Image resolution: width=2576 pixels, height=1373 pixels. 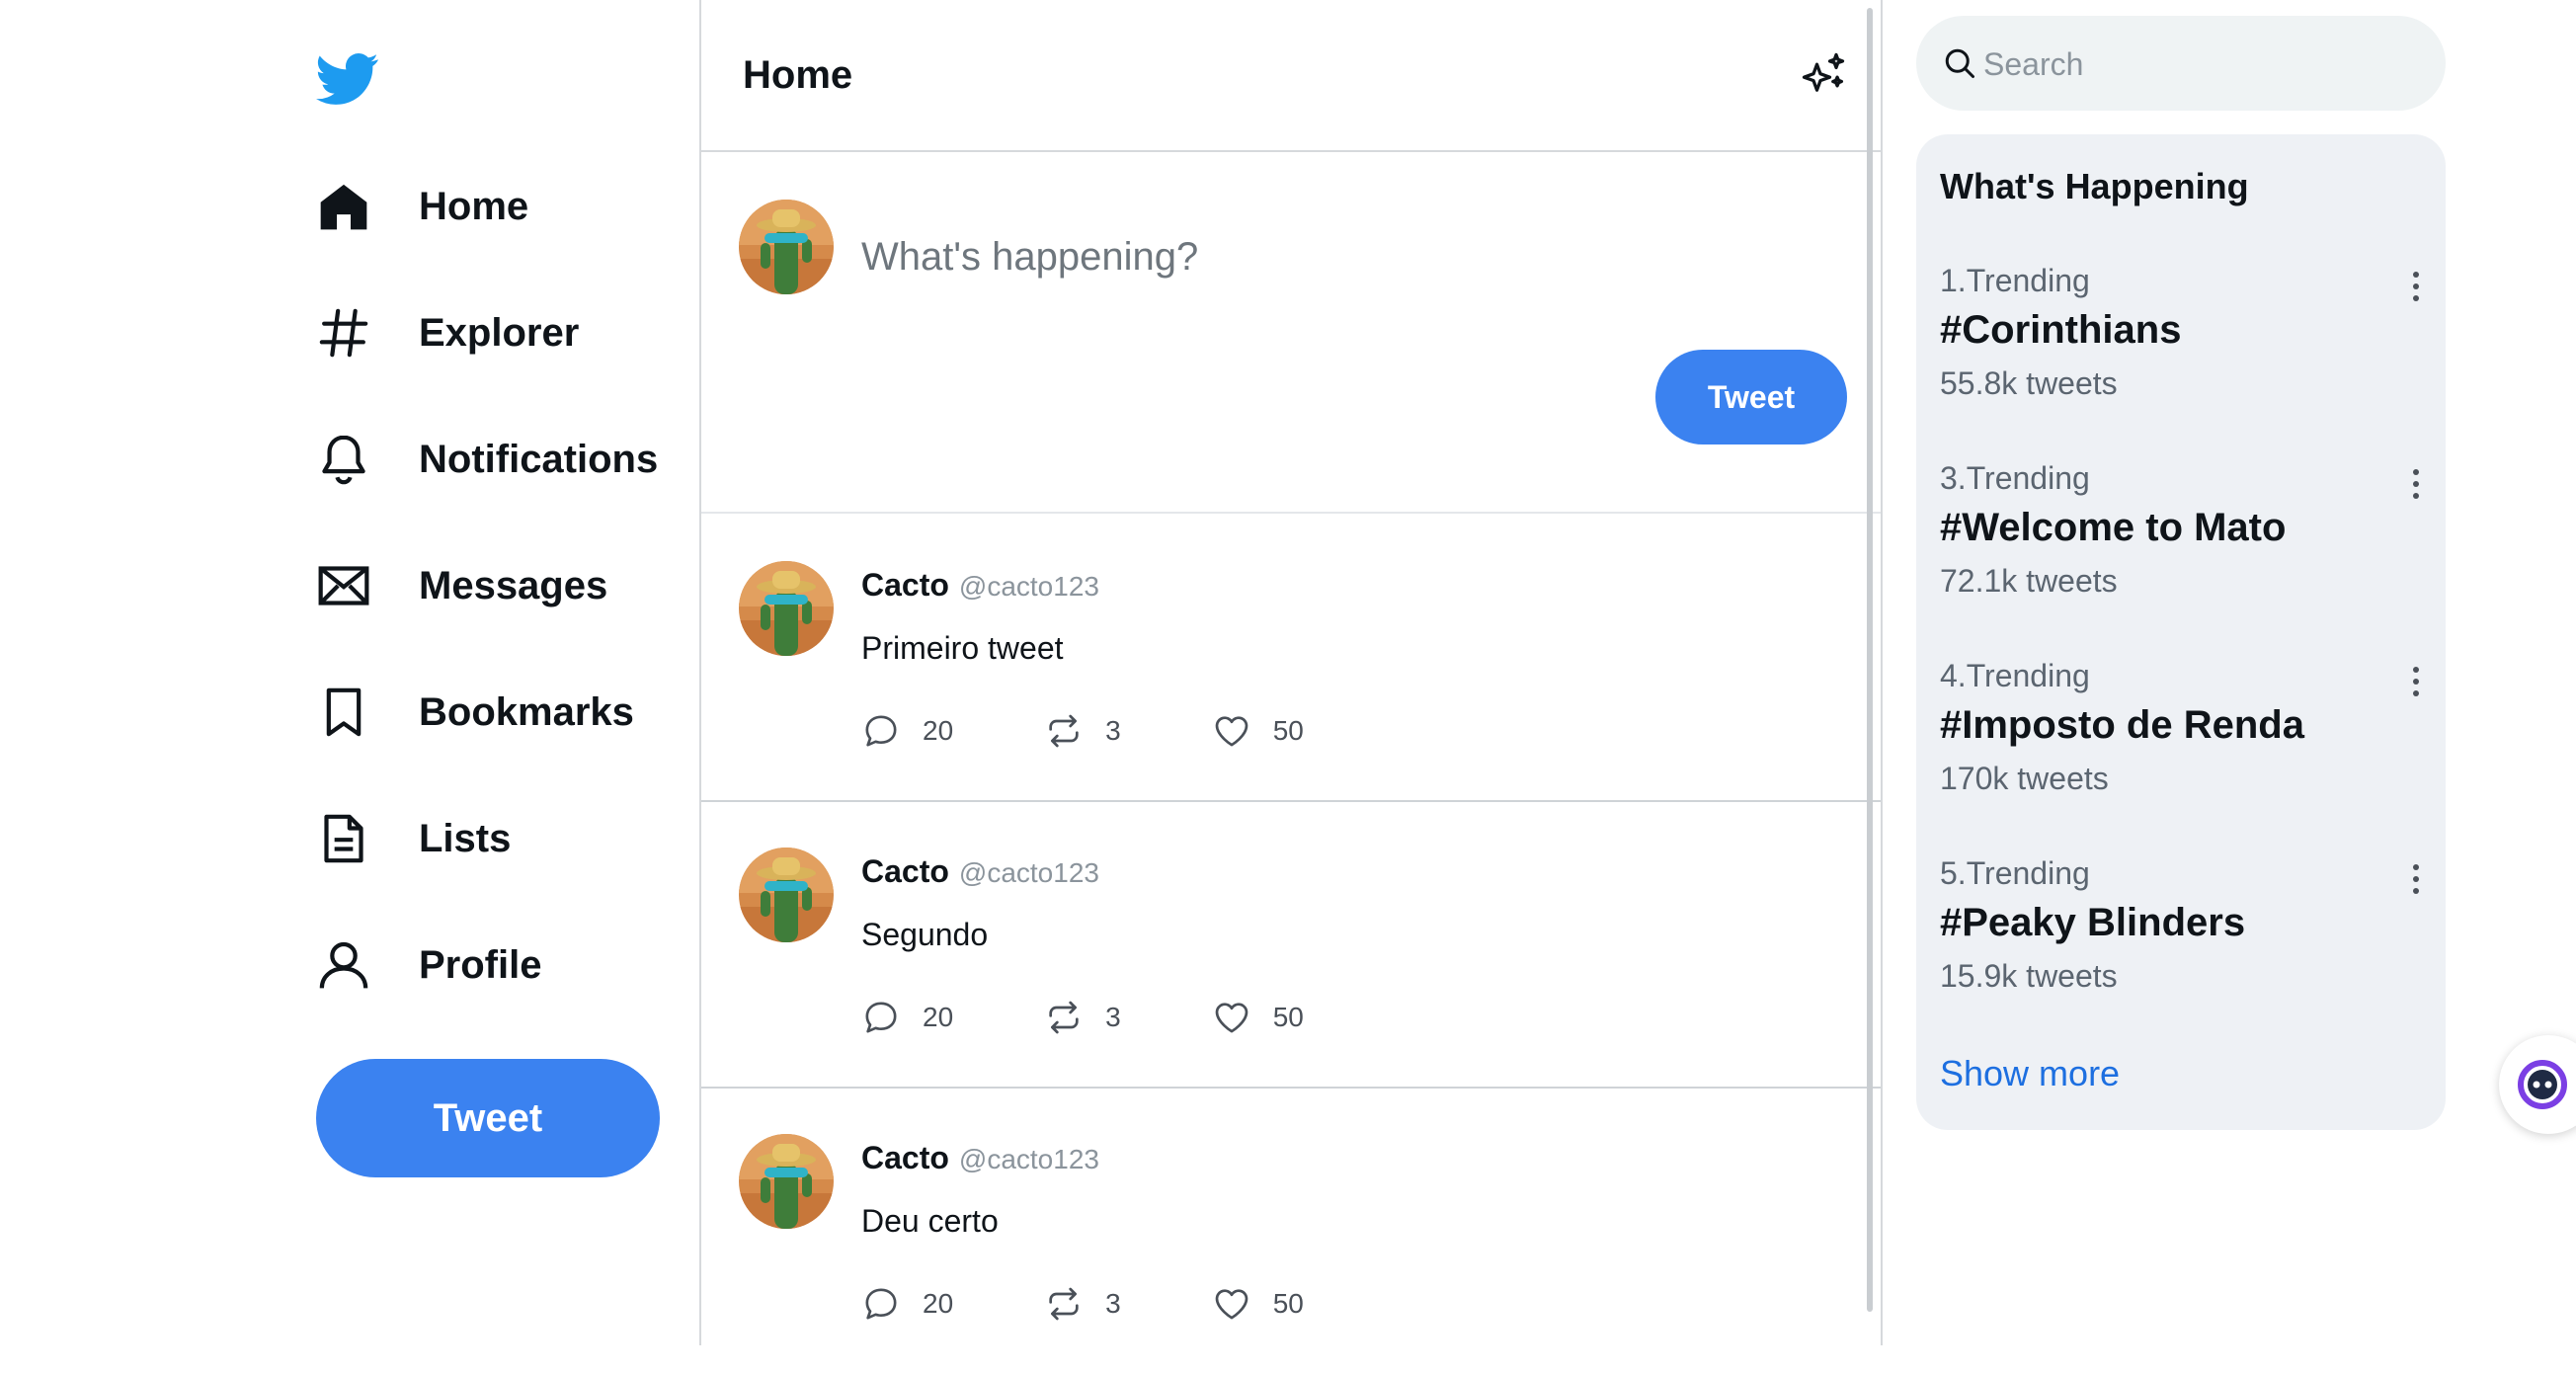 What do you see at coordinates (513, 585) in the screenshot?
I see `nav-label: Messages` at bounding box center [513, 585].